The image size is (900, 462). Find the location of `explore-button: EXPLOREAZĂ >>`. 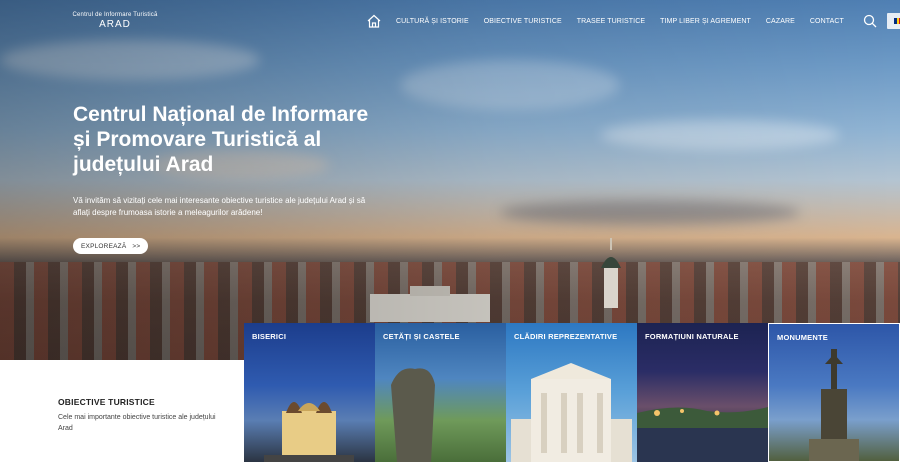

explore-button: EXPLOREAZĂ >> is located at coordinates (111, 246).